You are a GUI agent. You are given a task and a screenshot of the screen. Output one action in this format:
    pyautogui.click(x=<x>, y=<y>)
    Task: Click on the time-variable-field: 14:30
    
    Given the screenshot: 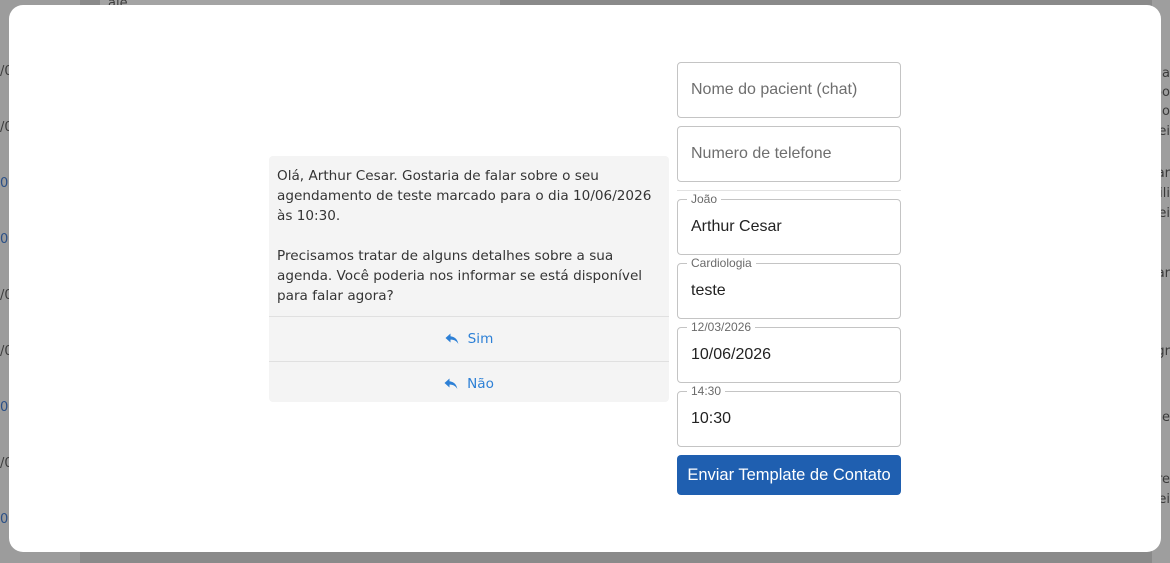 What is the action you would take?
    pyautogui.click(x=789, y=415)
    